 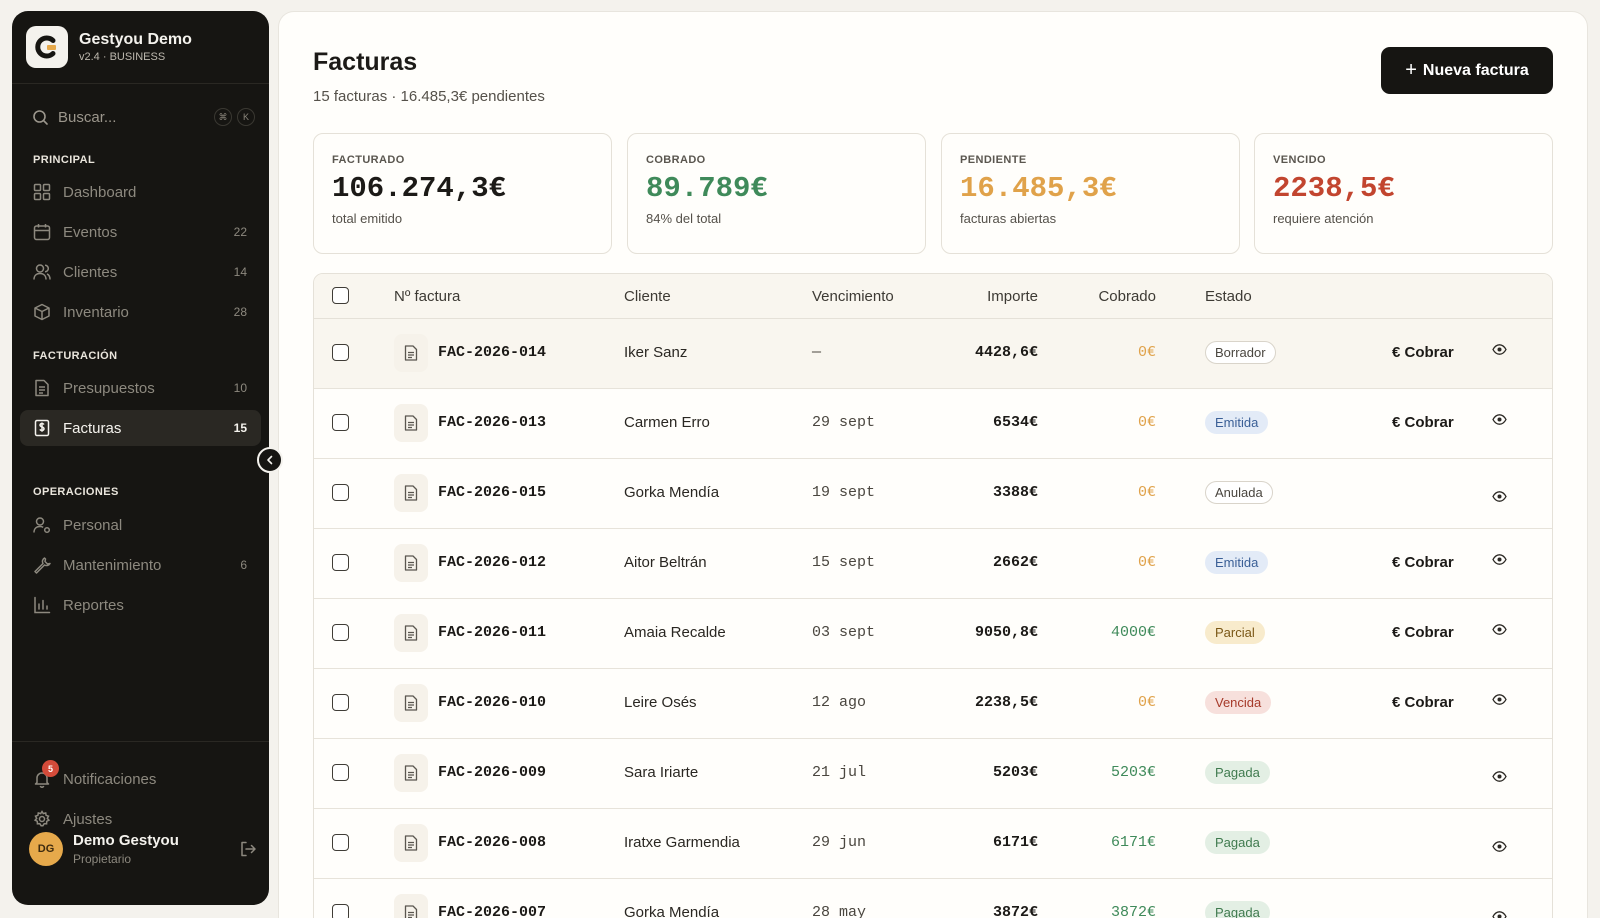 I want to click on select-all-checkbox, so click(x=340, y=295).